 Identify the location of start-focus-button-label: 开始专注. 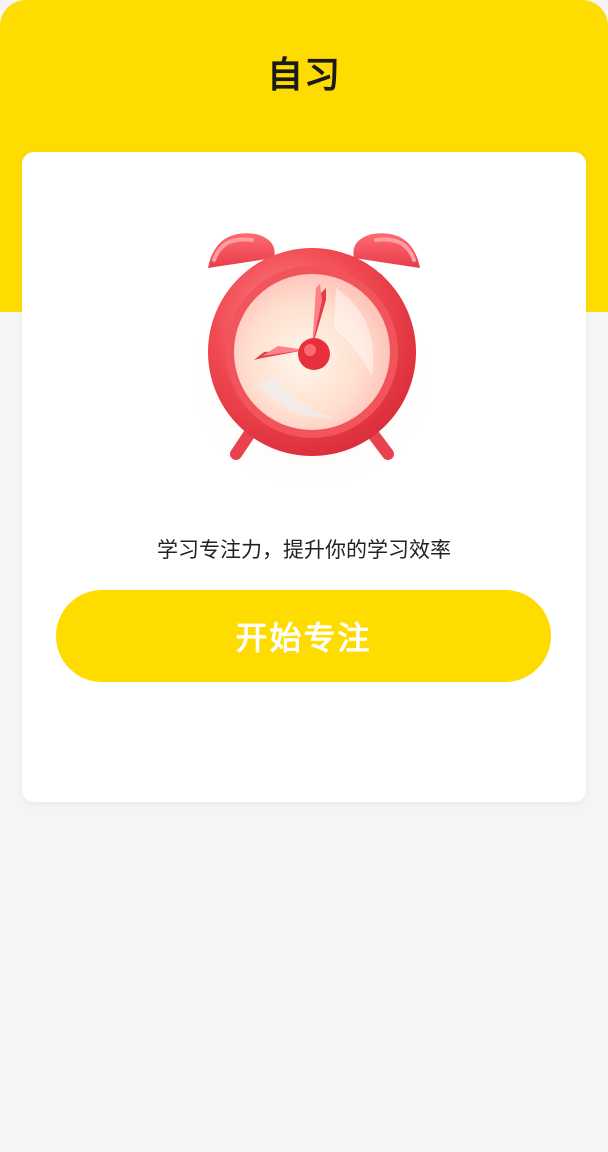
(303, 638).